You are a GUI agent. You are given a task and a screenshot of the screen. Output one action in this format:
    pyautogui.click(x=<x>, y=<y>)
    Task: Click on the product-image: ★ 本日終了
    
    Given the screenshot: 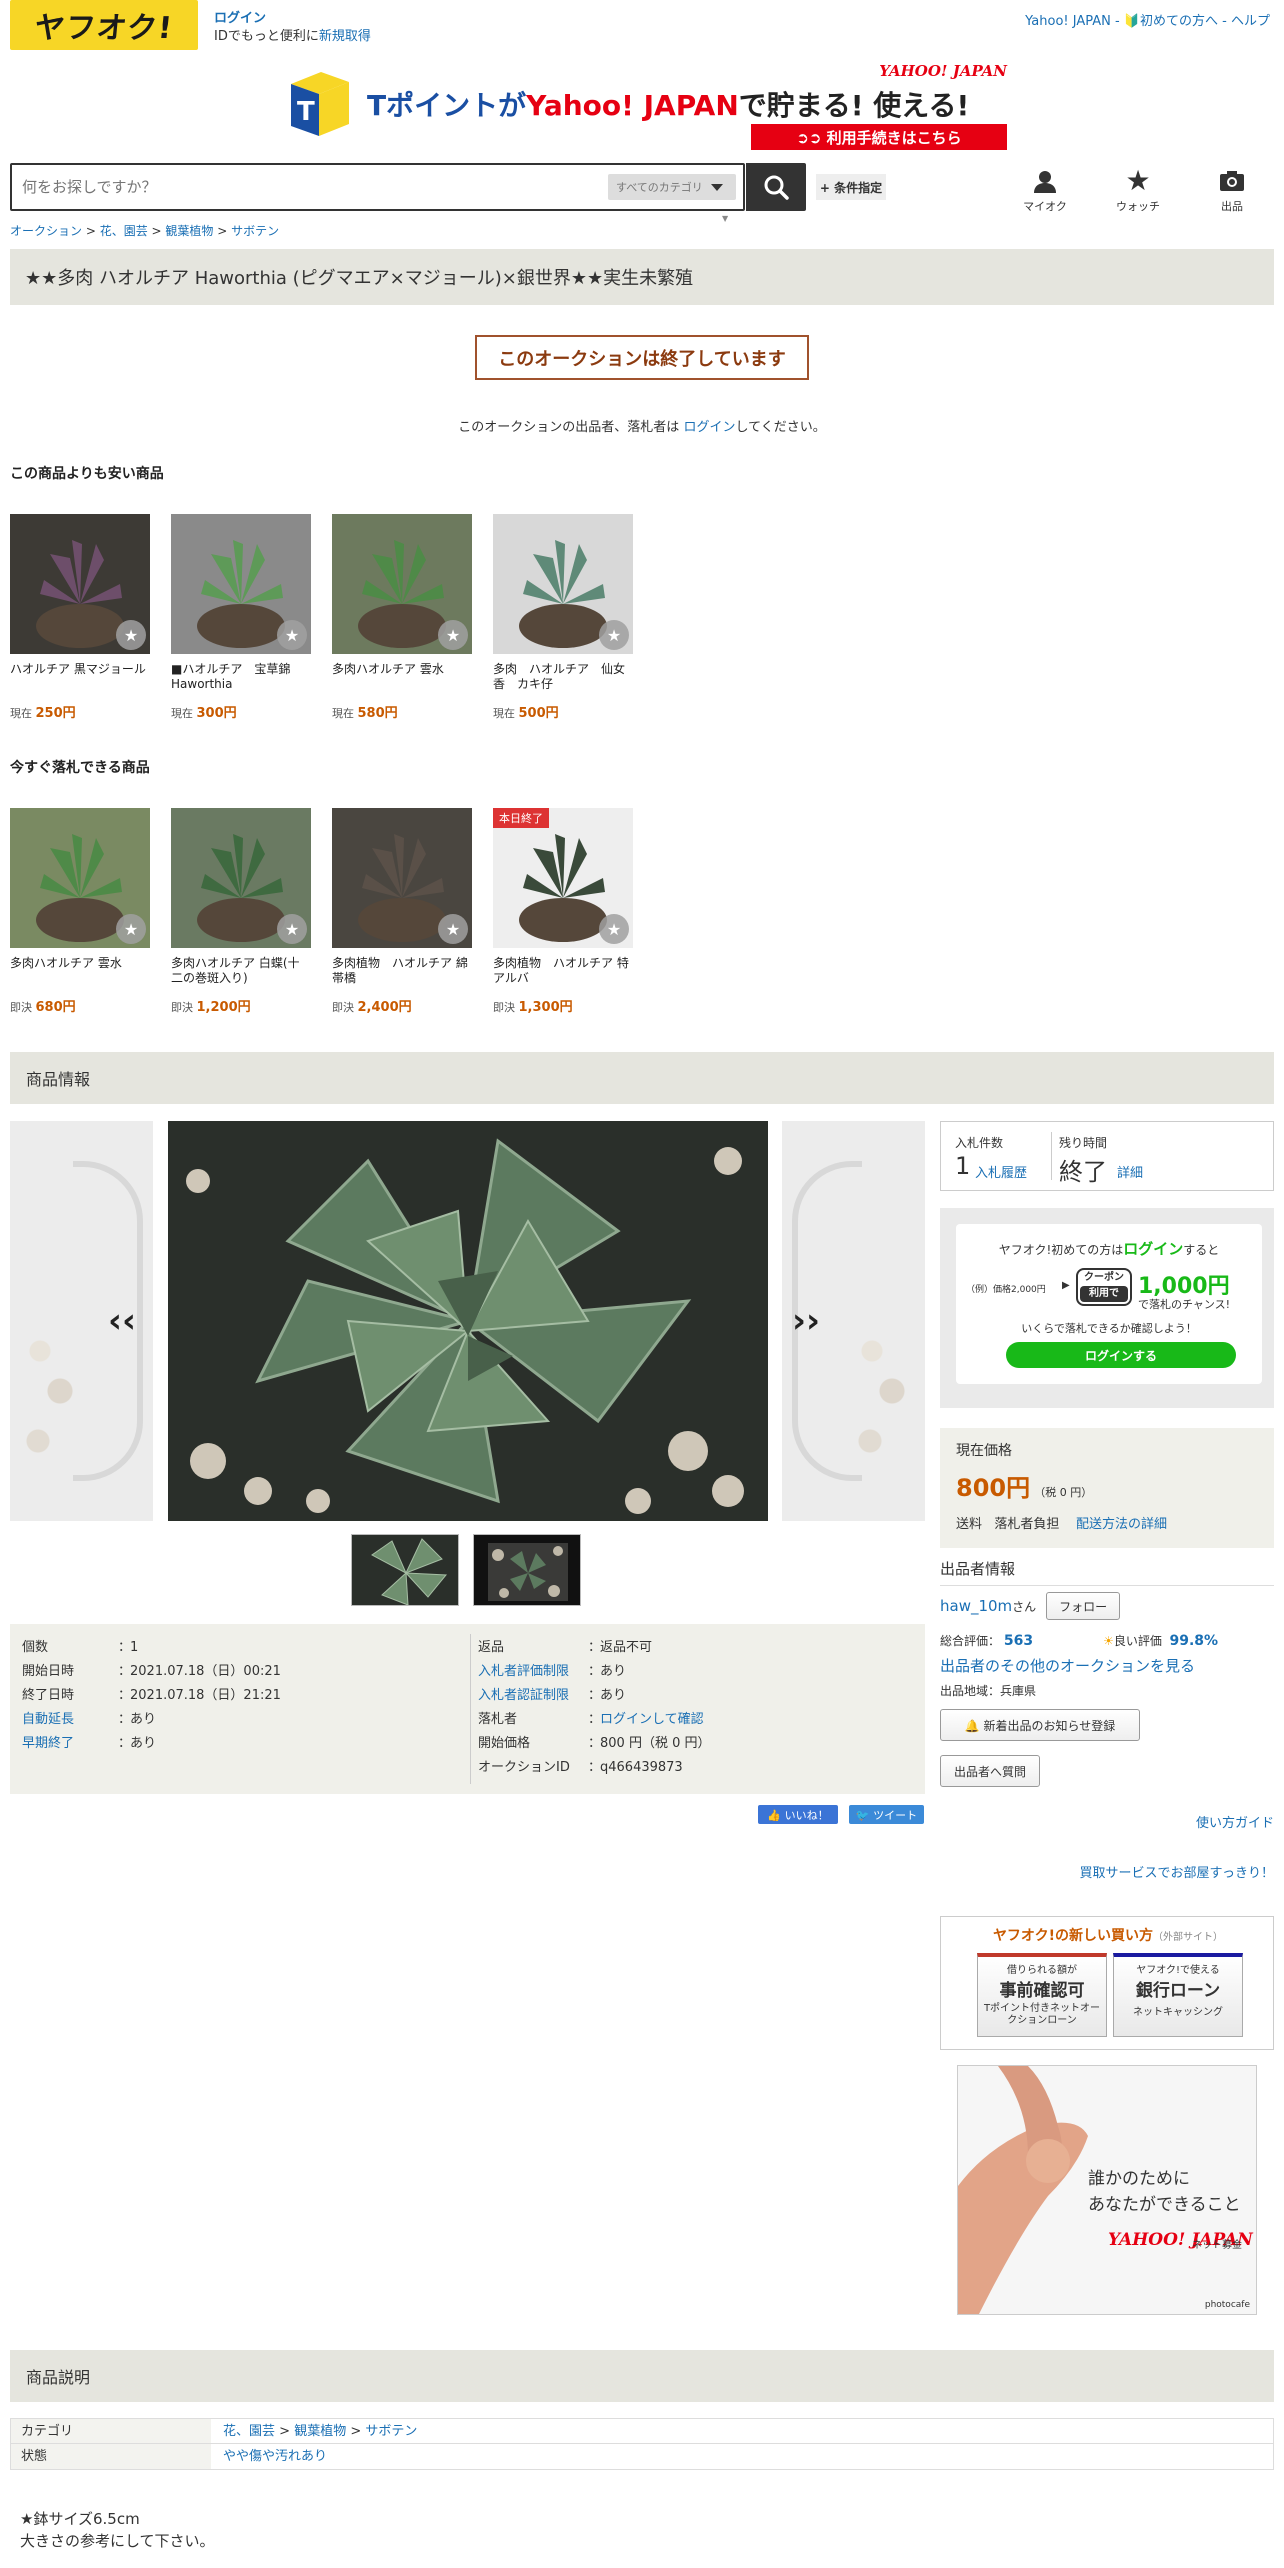 What is the action you would take?
    pyautogui.click(x=563, y=878)
    